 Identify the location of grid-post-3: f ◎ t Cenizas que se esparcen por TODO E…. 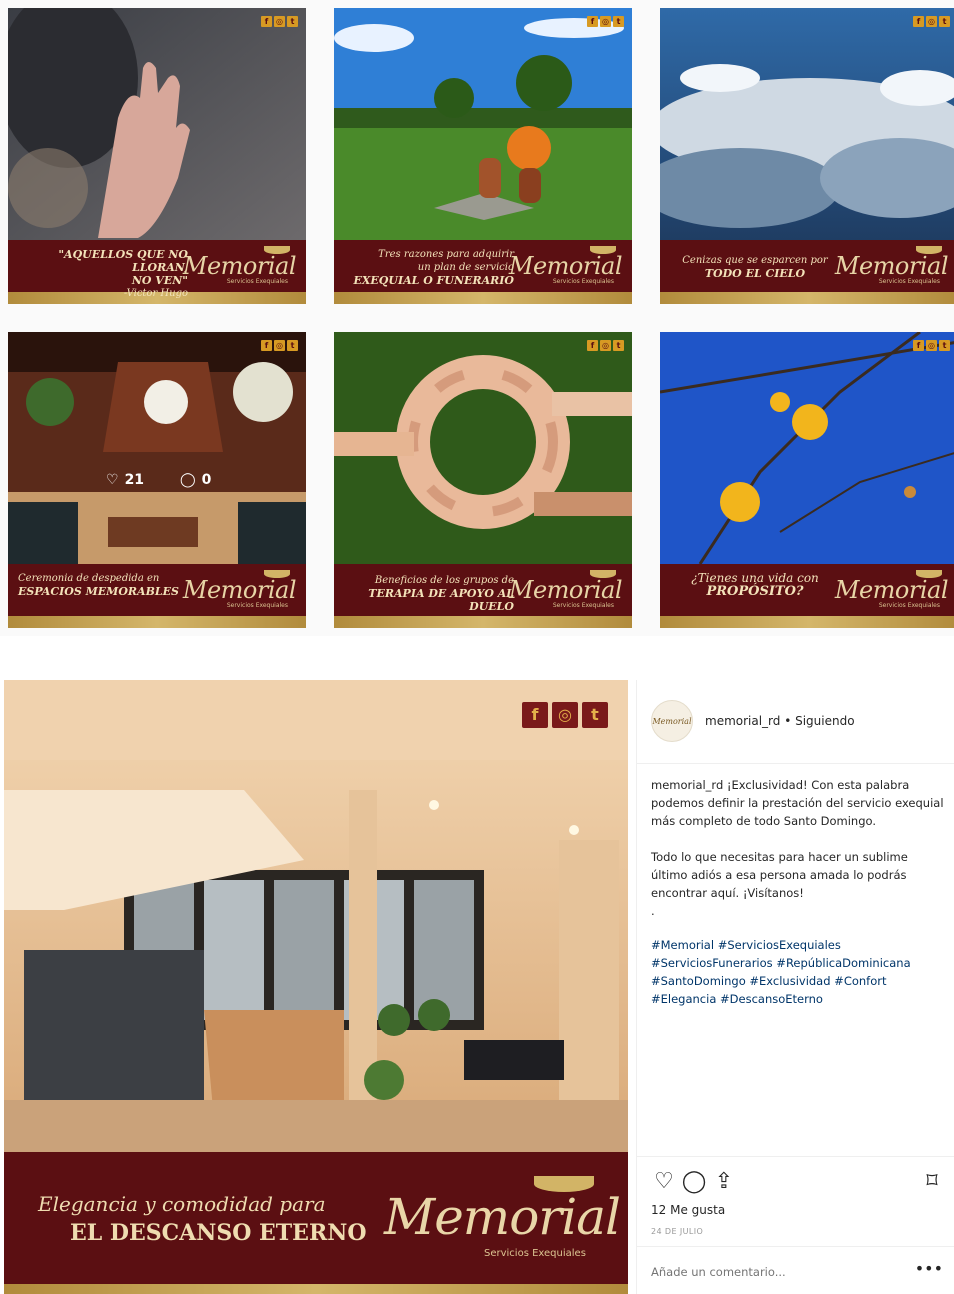
(807, 156).